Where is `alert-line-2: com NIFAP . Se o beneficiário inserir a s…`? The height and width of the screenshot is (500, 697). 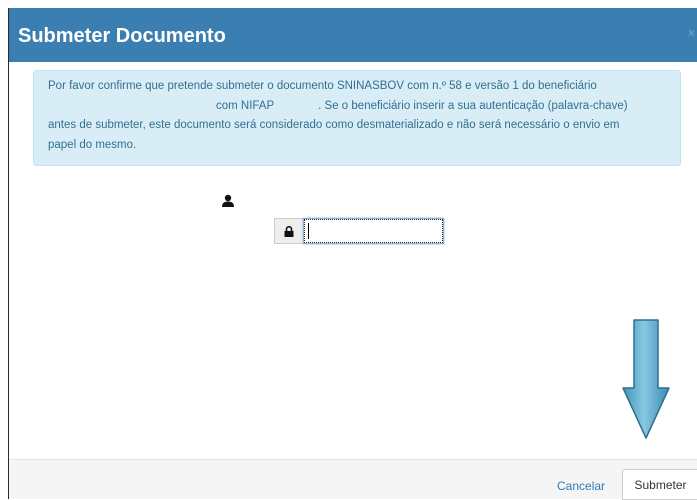
alert-line-2: com NIFAP . Se o beneficiário inserir a s… is located at coordinates (359, 107).